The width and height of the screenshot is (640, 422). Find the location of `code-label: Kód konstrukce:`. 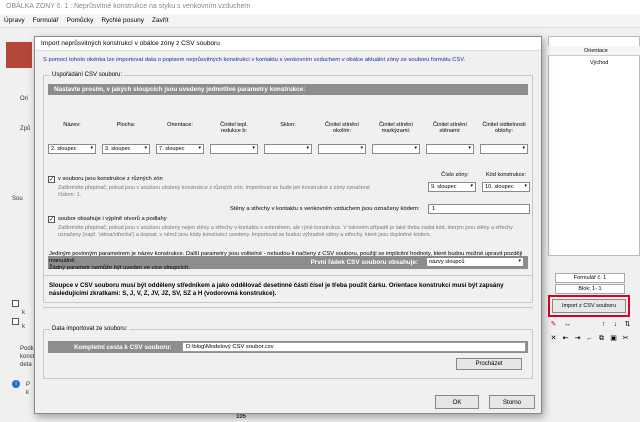

code-label: Kód konstrukce: is located at coordinates (506, 175).